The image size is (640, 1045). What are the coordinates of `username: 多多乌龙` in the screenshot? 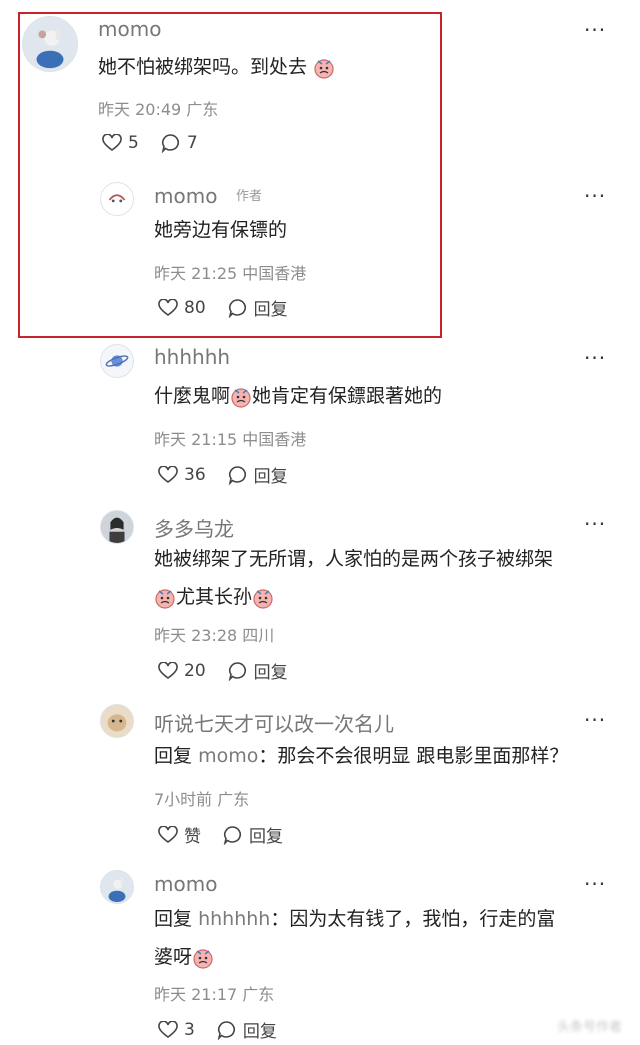 It's located at (194, 527).